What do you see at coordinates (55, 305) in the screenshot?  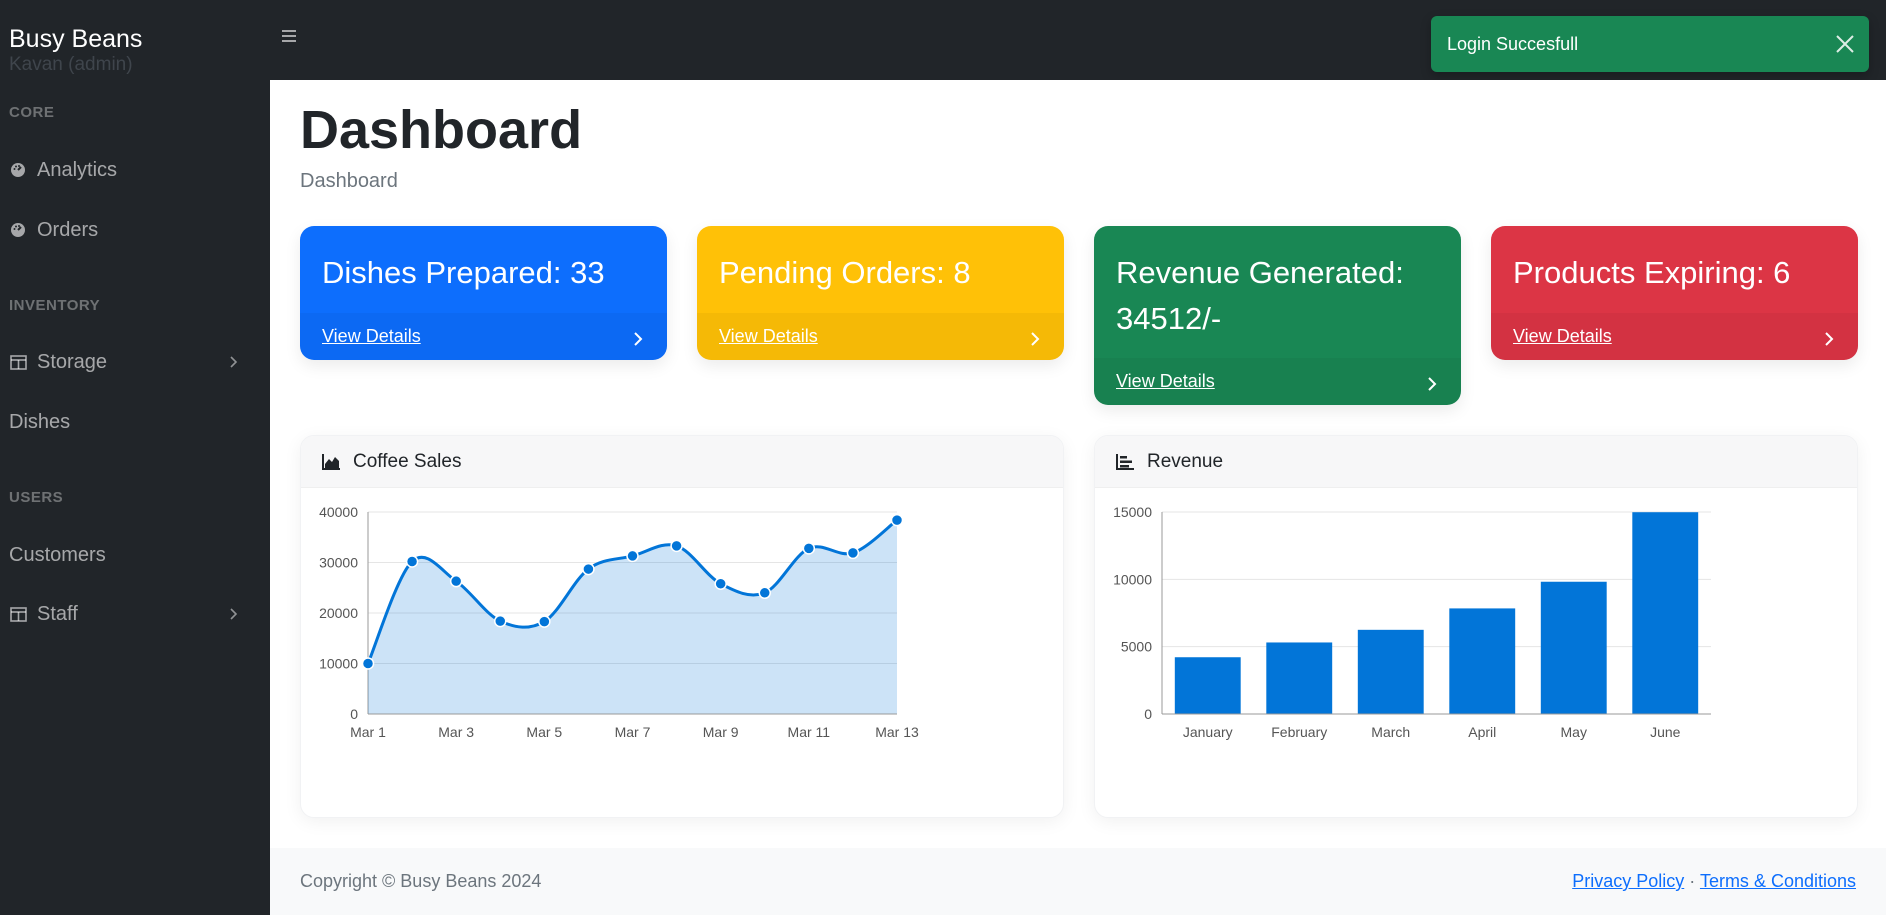 I see `nav-heading-inventory: INVENTORY` at bounding box center [55, 305].